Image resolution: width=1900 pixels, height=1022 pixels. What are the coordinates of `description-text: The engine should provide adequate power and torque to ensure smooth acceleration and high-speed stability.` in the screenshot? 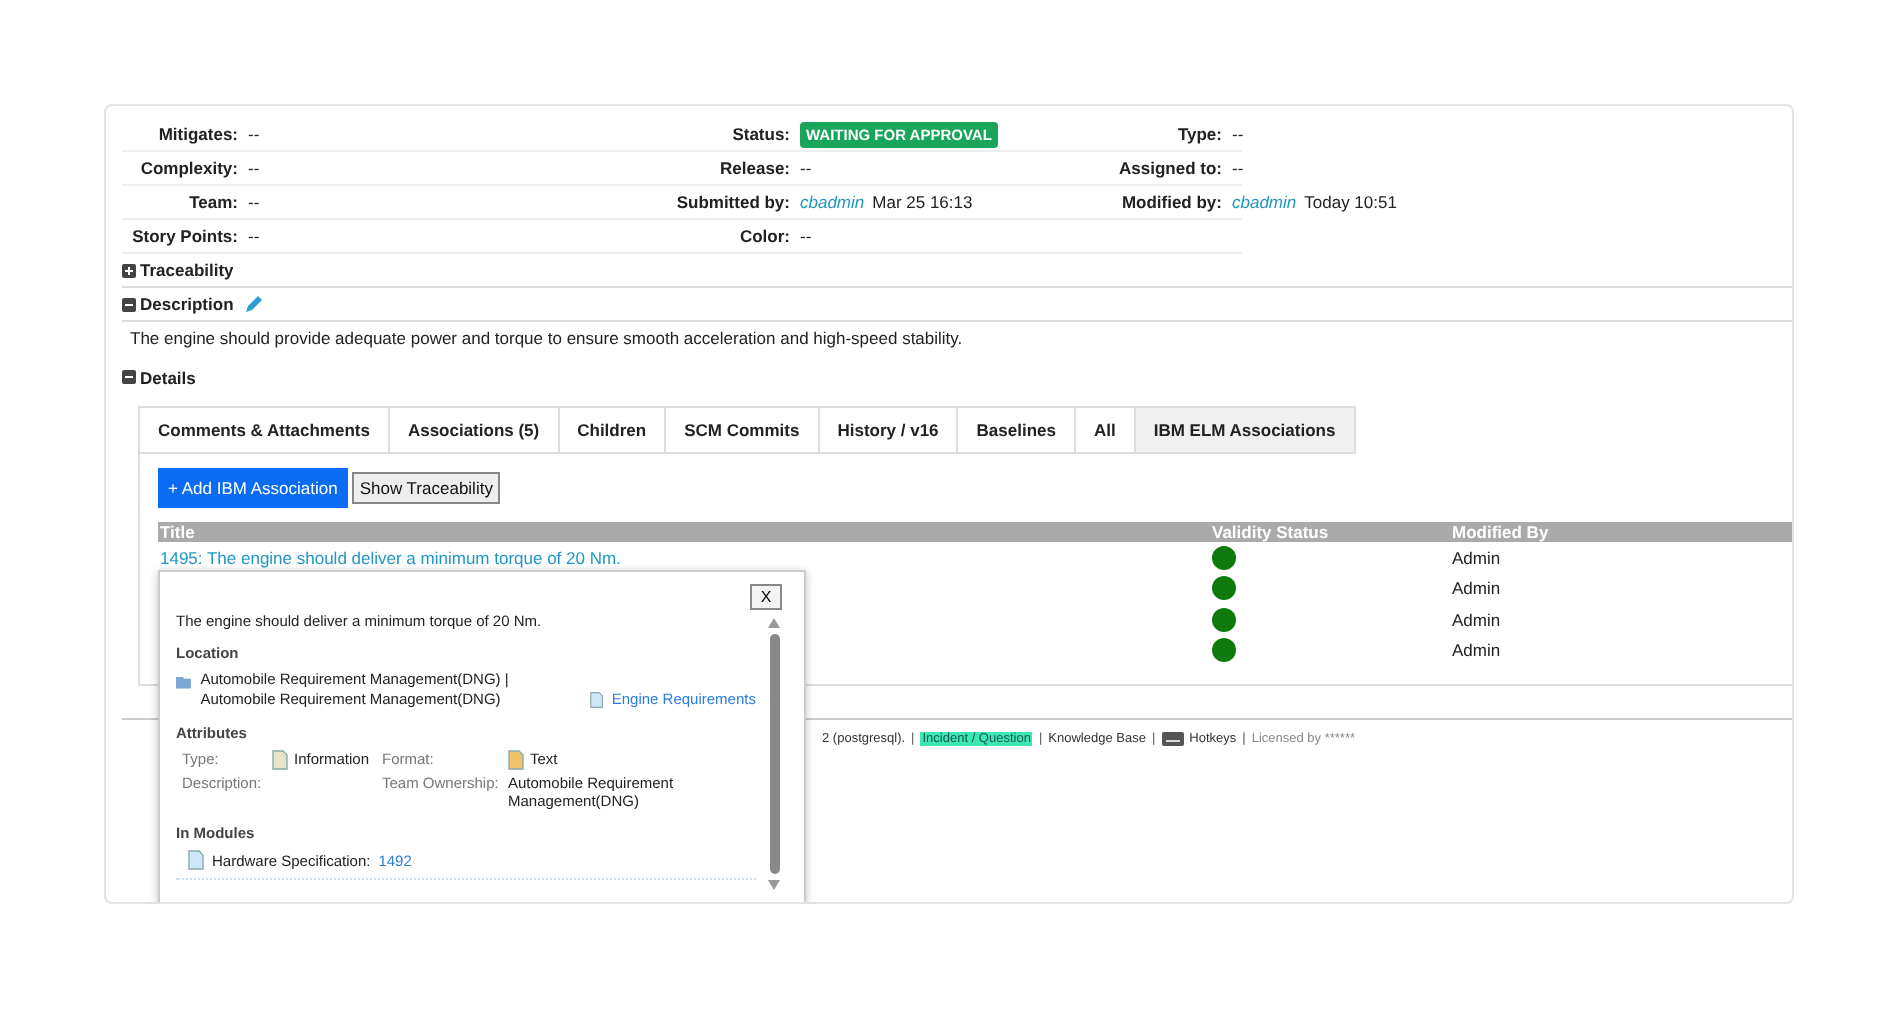 It's located at (547, 338).